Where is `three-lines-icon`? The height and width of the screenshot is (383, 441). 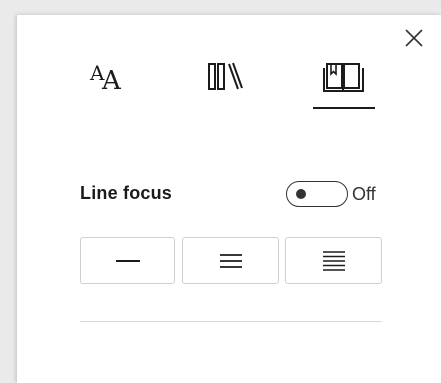
three-lines-icon is located at coordinates (230, 260).